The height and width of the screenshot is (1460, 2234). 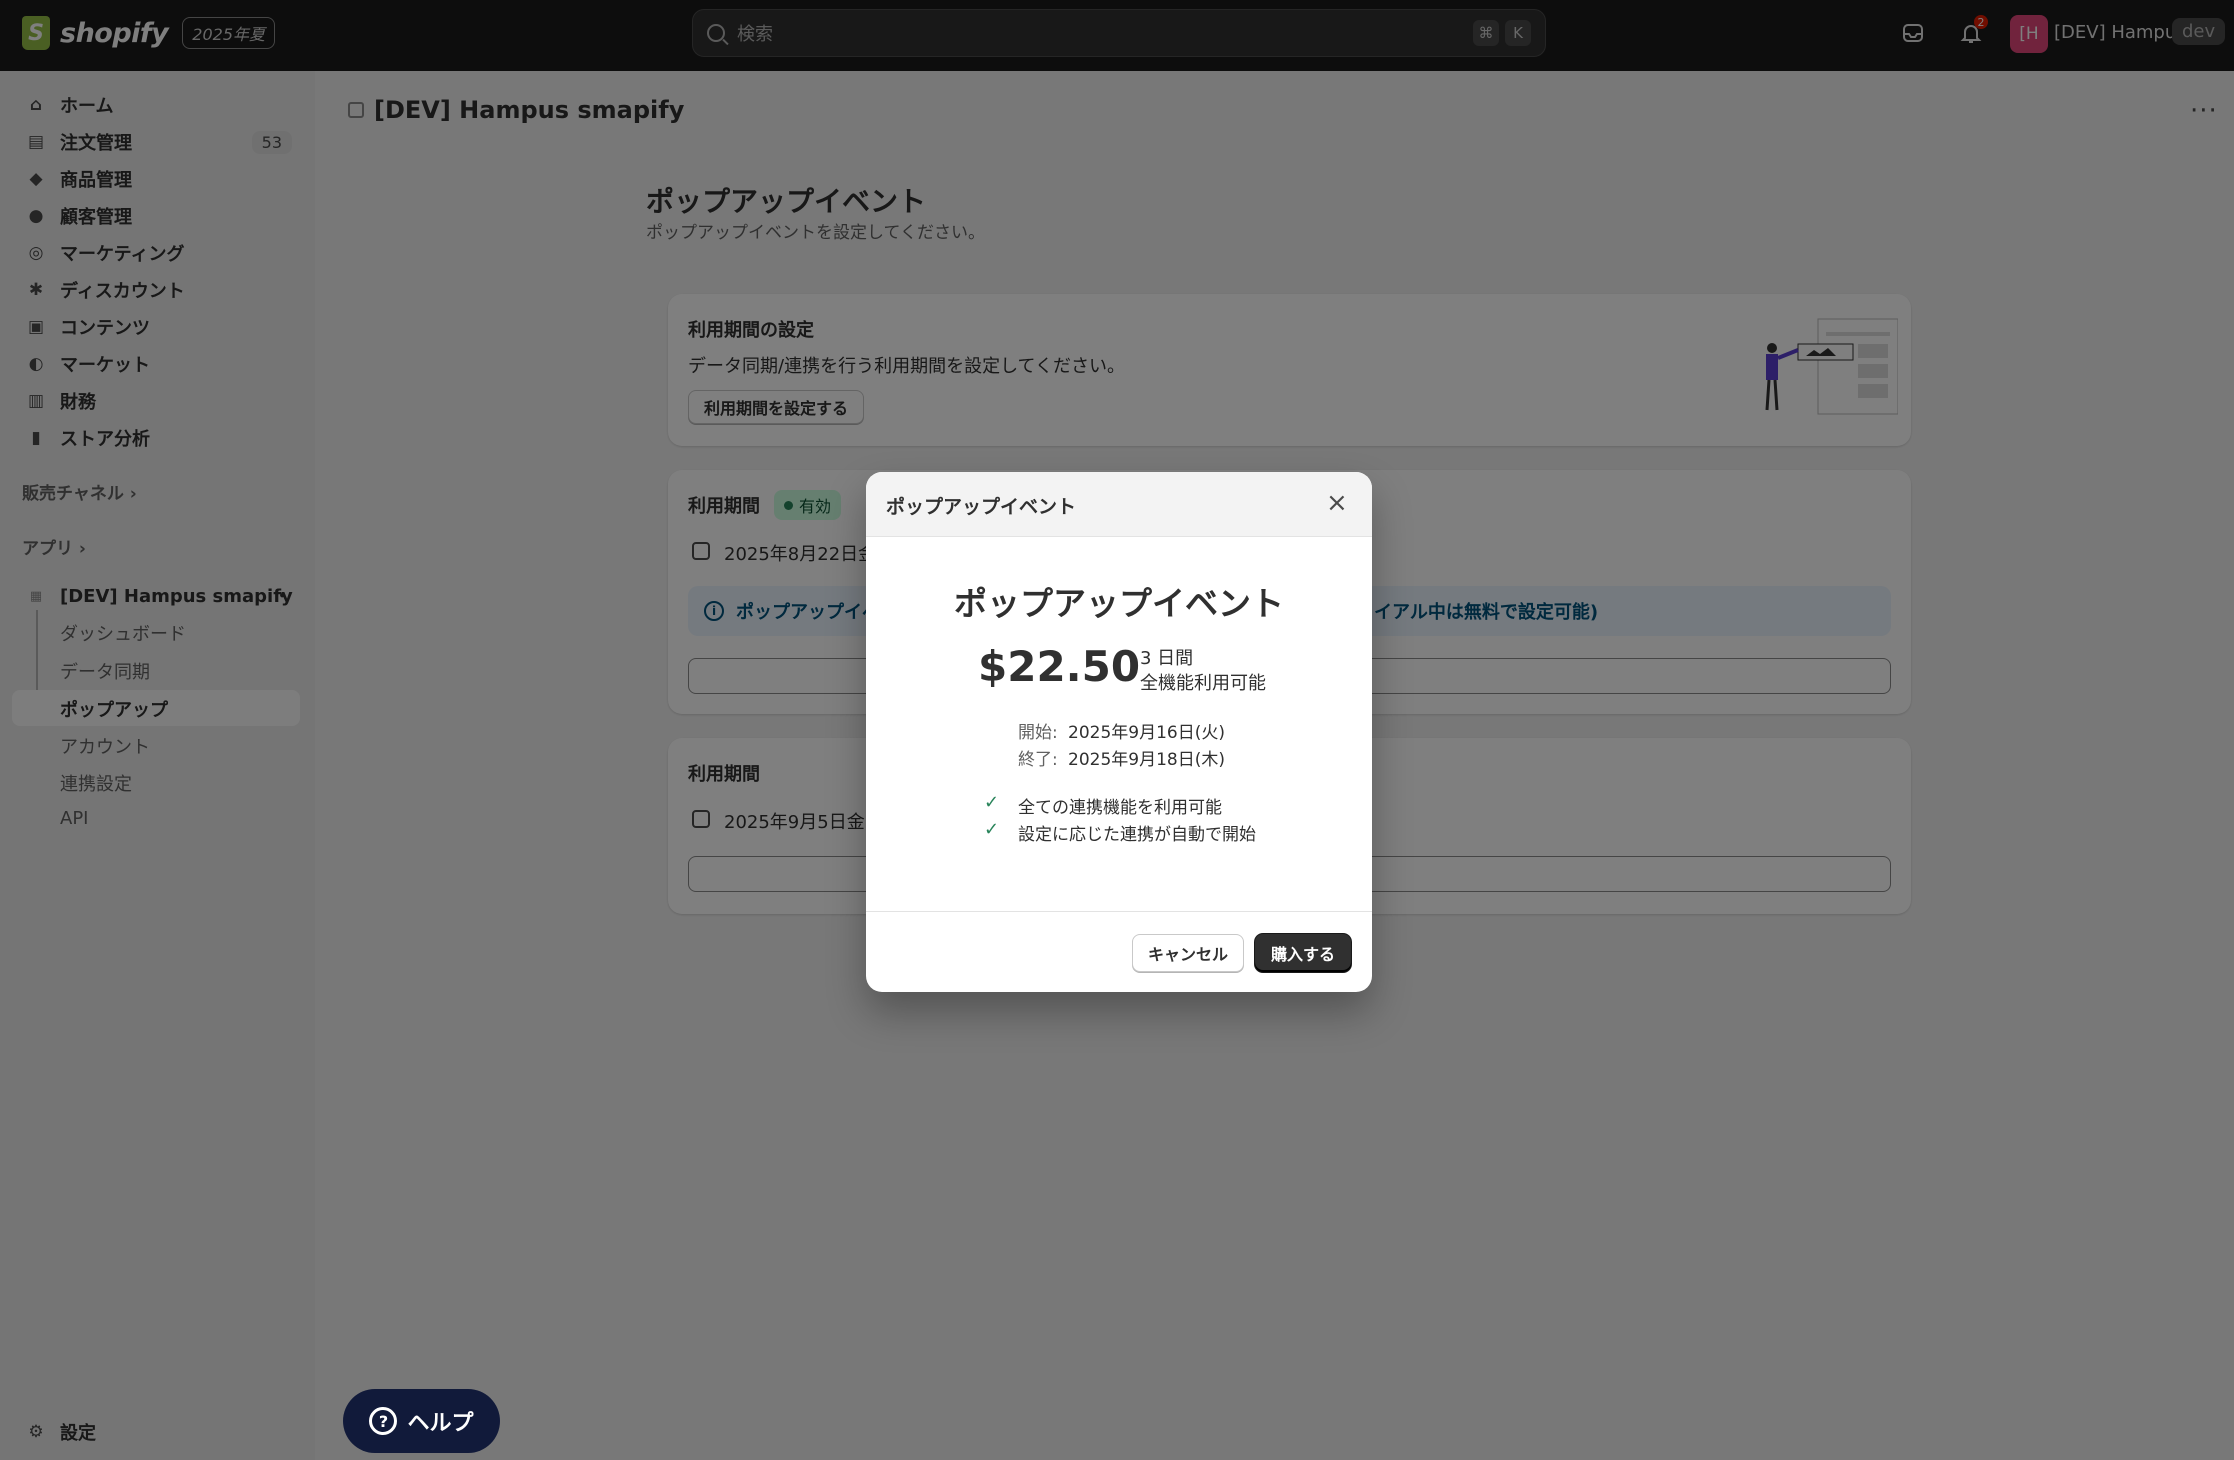 I want to click on all-features-note: 全機能利用可能, so click(x=1203, y=683).